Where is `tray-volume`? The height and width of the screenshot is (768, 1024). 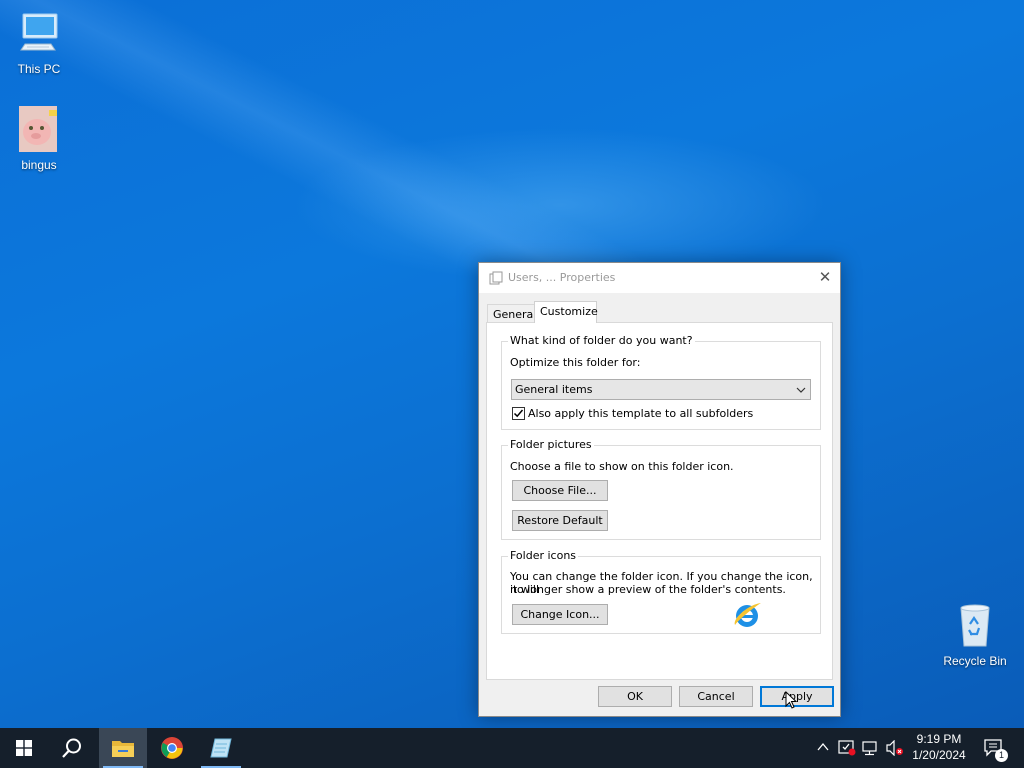 tray-volume is located at coordinates (894, 748).